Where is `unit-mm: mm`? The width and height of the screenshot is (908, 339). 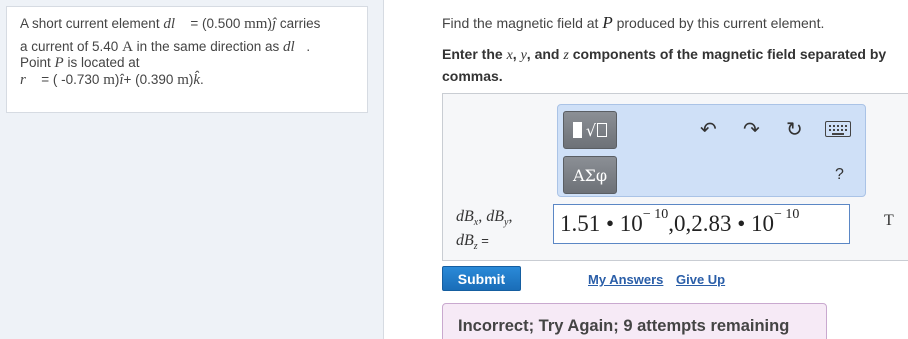 unit-mm: mm is located at coordinates (256, 24).